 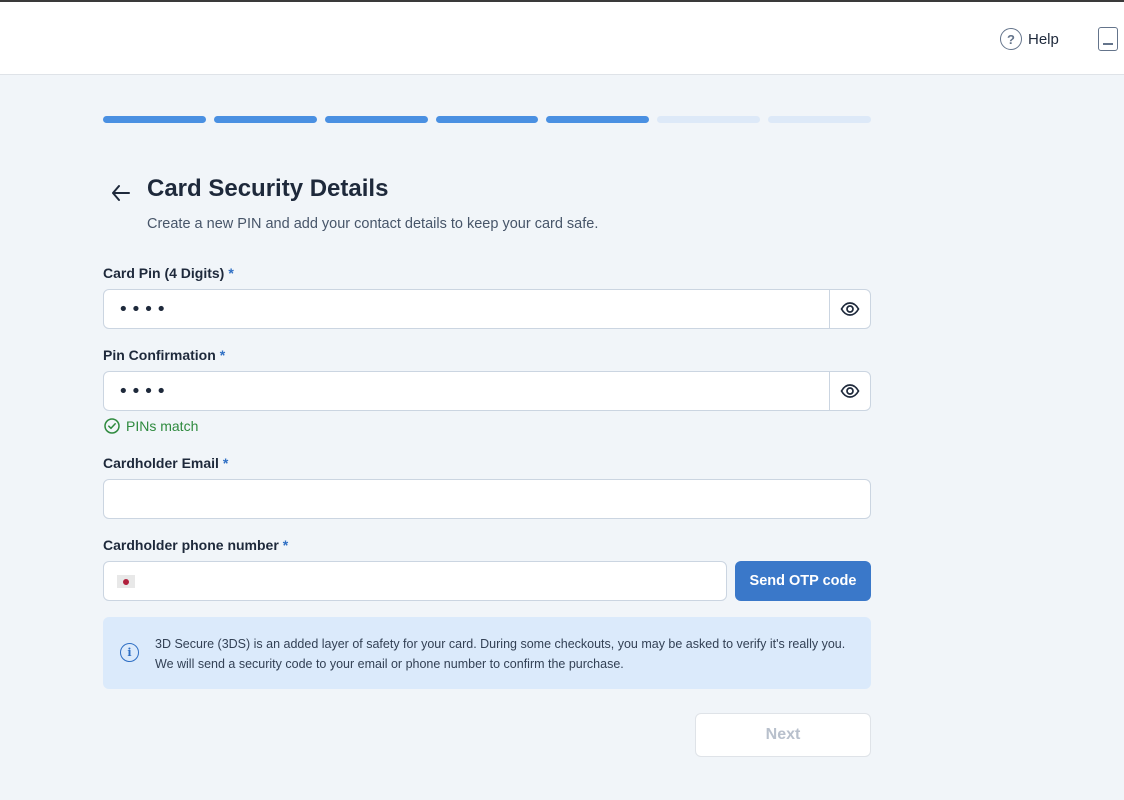 I want to click on check-circle-icon, so click(x=112, y=426).